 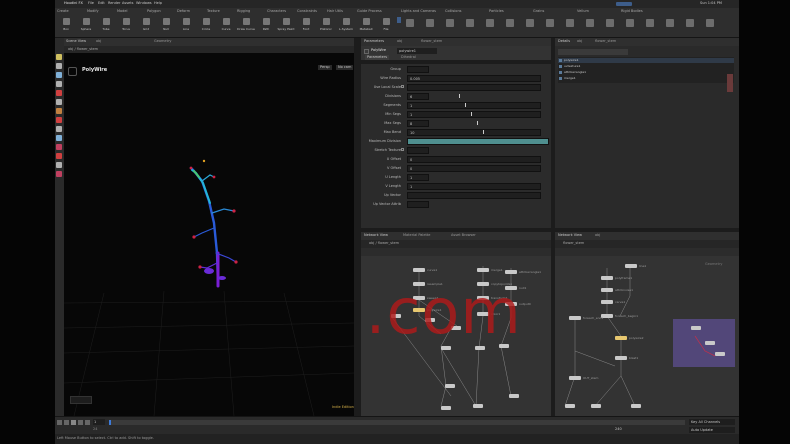 I want to click on shelf-tab: Rigging, so click(x=243, y=11).